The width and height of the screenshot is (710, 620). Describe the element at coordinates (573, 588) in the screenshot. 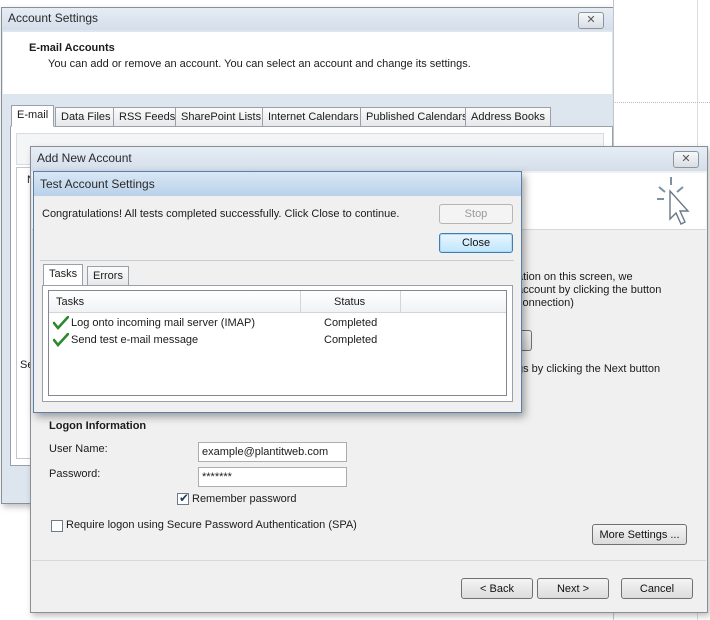

I see `next-button: Next >` at that location.